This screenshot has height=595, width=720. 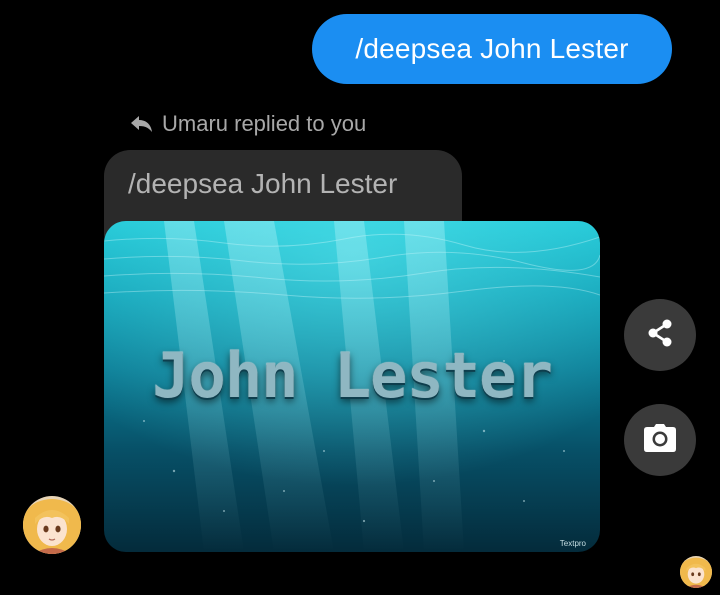 I want to click on camera-icon, so click(x=660, y=440).